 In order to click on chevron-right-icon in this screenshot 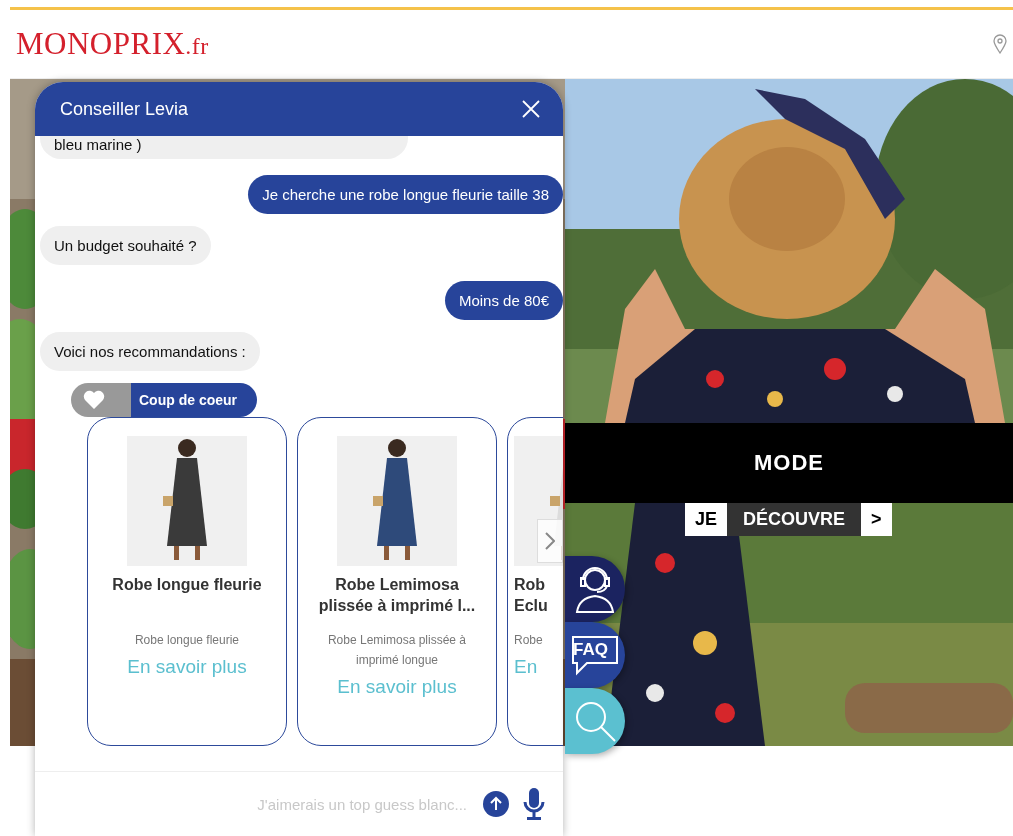, I will do `click(550, 541)`.